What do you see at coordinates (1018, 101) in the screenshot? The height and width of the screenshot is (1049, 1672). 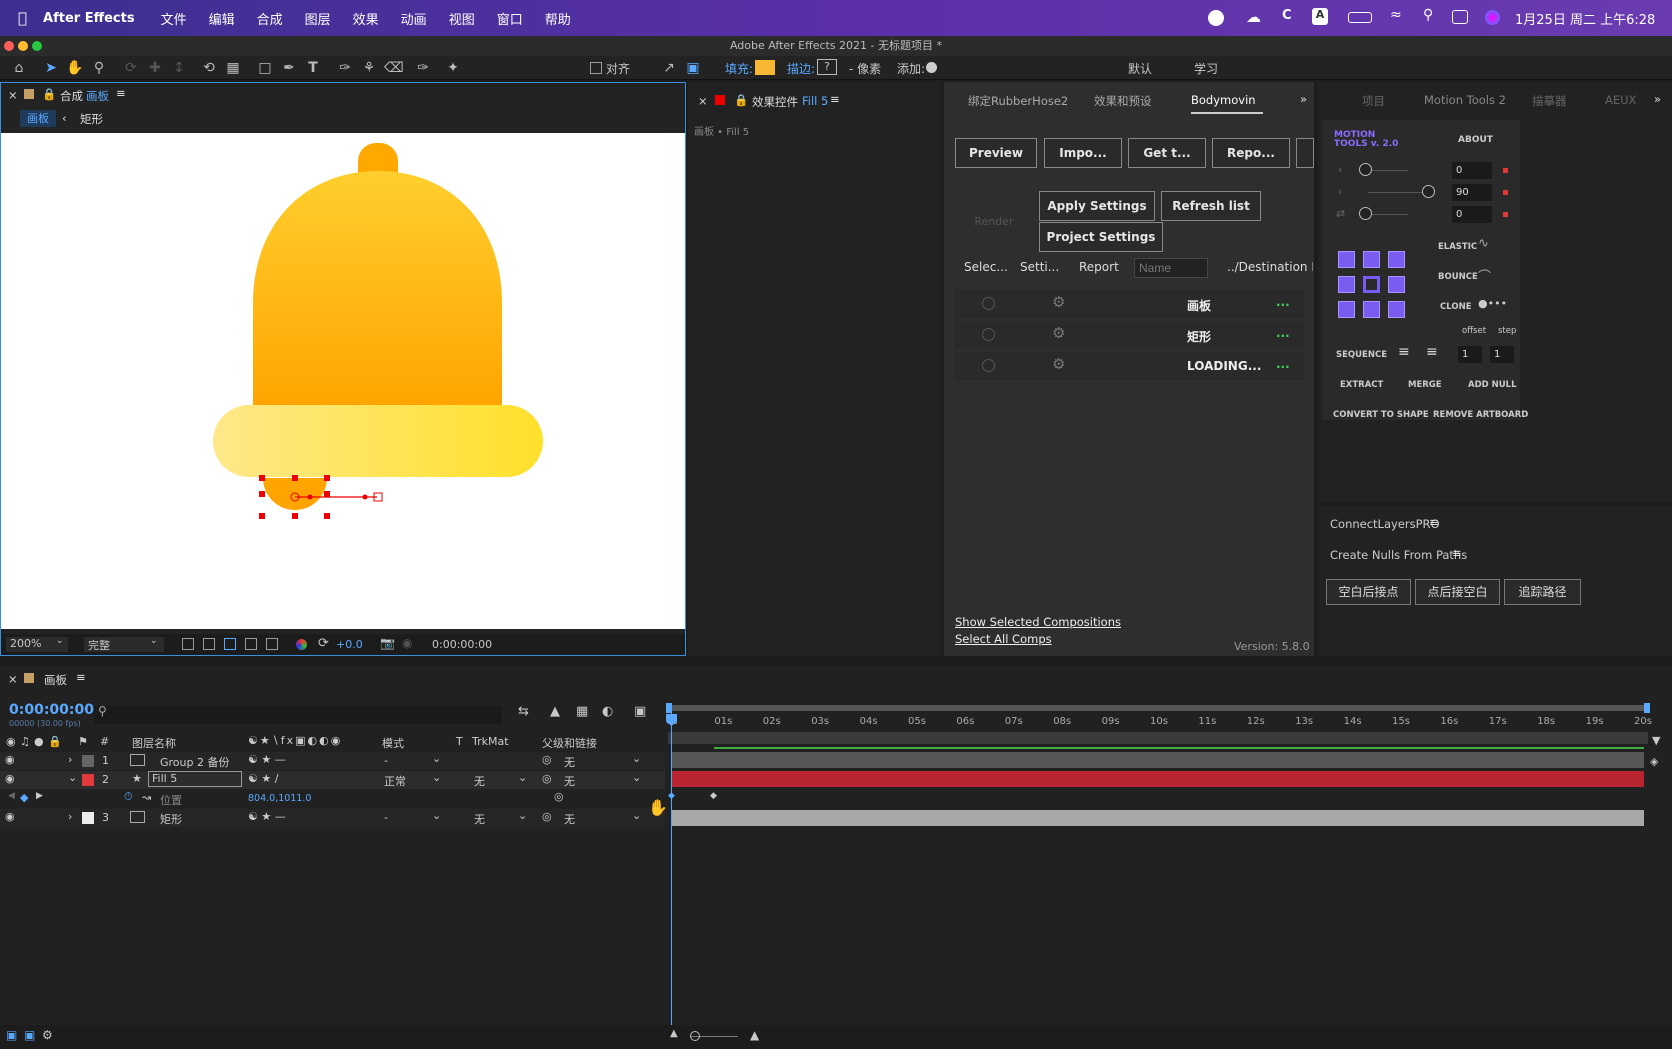 I see `tab-rubberhose: 绑定RubberHose2` at bounding box center [1018, 101].